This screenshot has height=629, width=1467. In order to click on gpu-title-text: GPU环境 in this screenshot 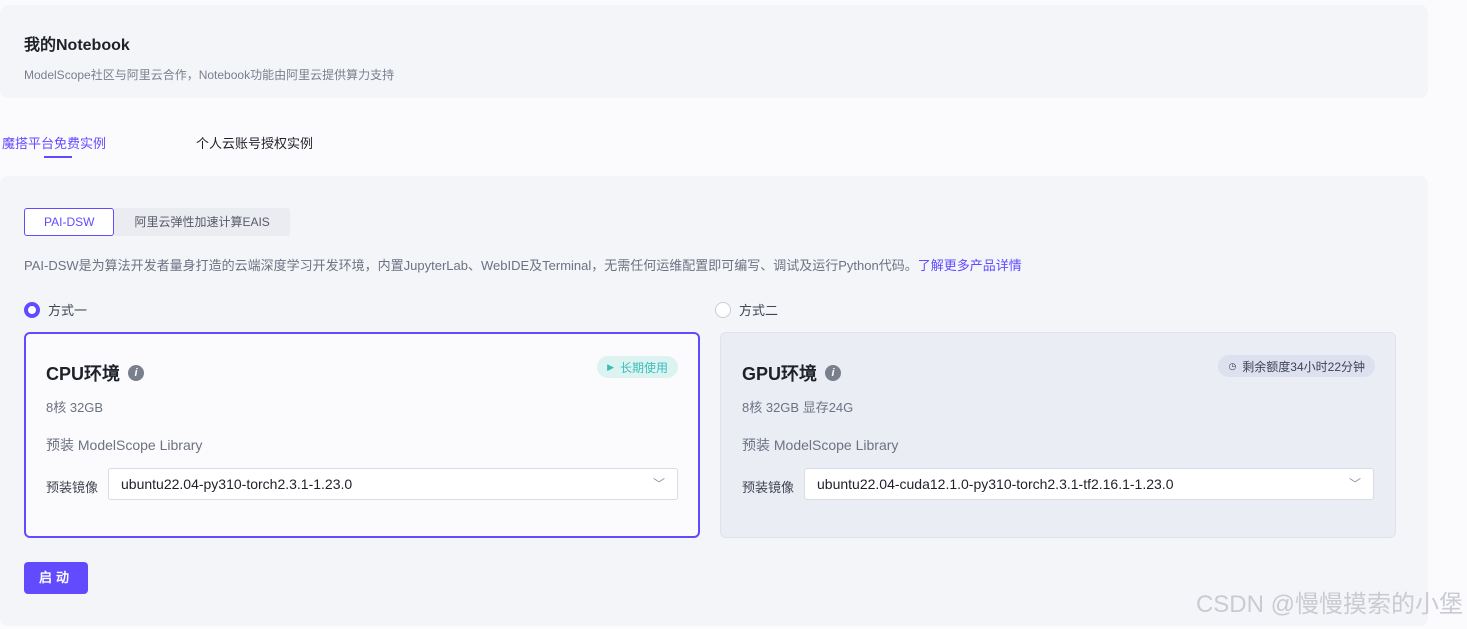, I will do `click(780, 374)`.